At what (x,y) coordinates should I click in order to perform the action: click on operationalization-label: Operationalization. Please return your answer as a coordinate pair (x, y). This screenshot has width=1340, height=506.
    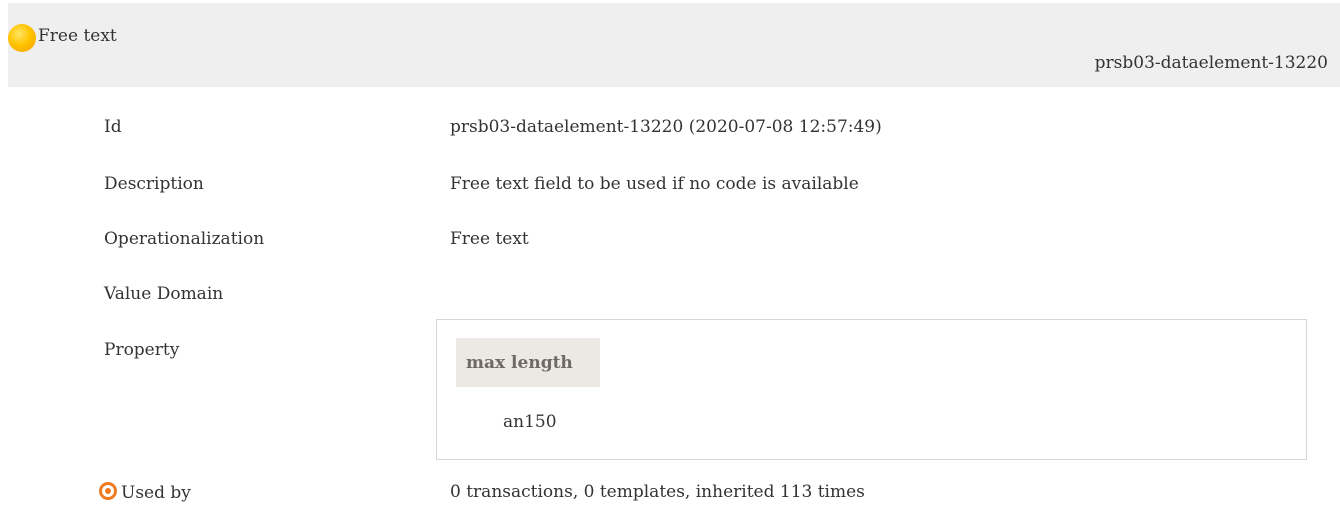
    Looking at the image, I should click on (184, 239).